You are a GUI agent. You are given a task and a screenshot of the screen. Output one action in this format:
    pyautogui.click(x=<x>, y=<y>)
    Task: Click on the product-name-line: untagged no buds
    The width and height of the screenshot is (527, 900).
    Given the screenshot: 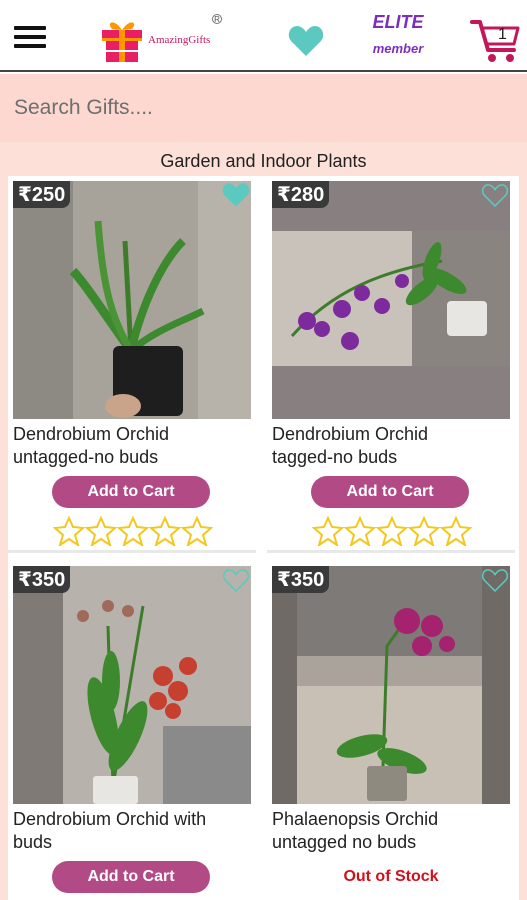 What is the action you would take?
    pyautogui.click(x=344, y=842)
    